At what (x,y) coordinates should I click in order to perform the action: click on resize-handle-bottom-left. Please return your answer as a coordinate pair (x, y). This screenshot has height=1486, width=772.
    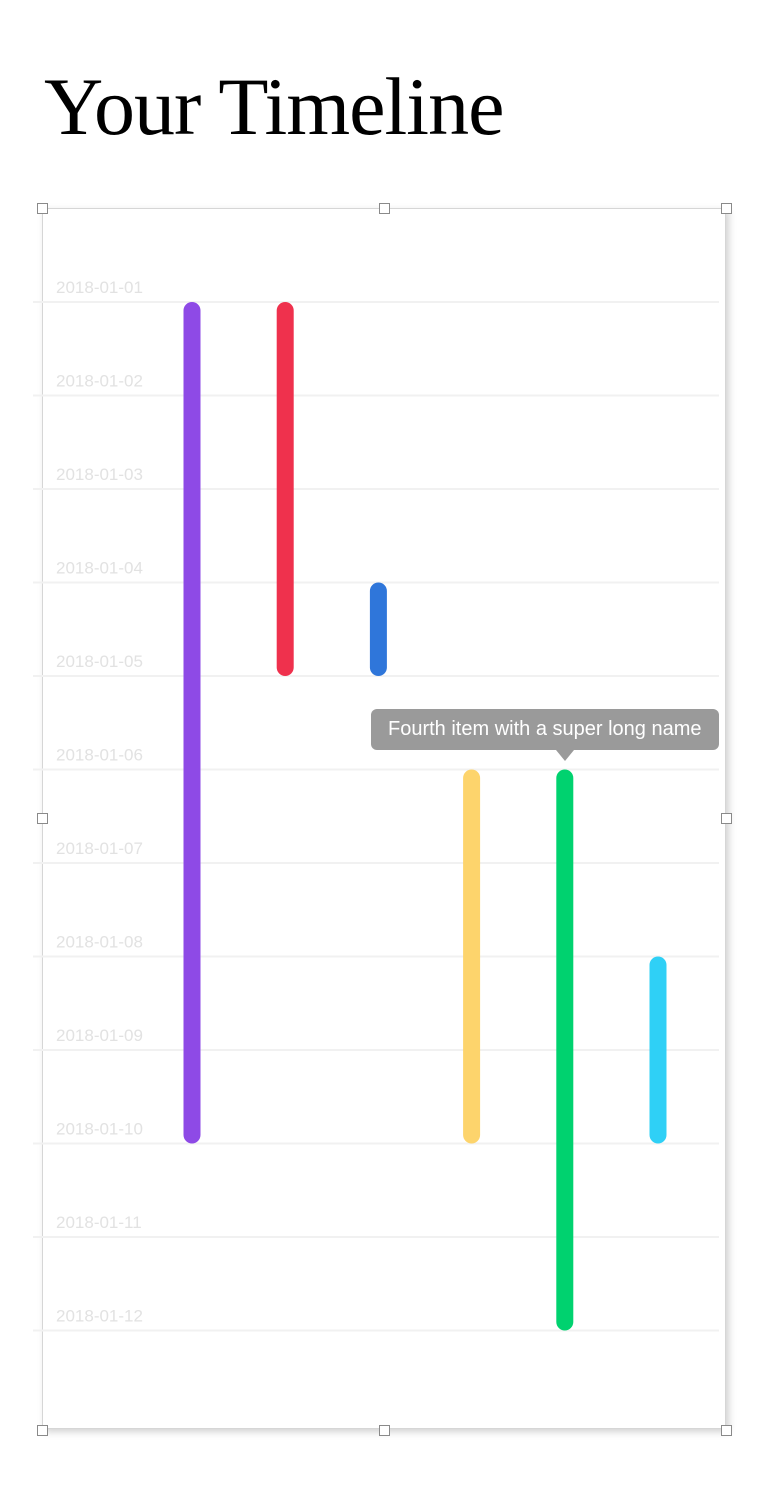
    Looking at the image, I should click on (42, 1430).